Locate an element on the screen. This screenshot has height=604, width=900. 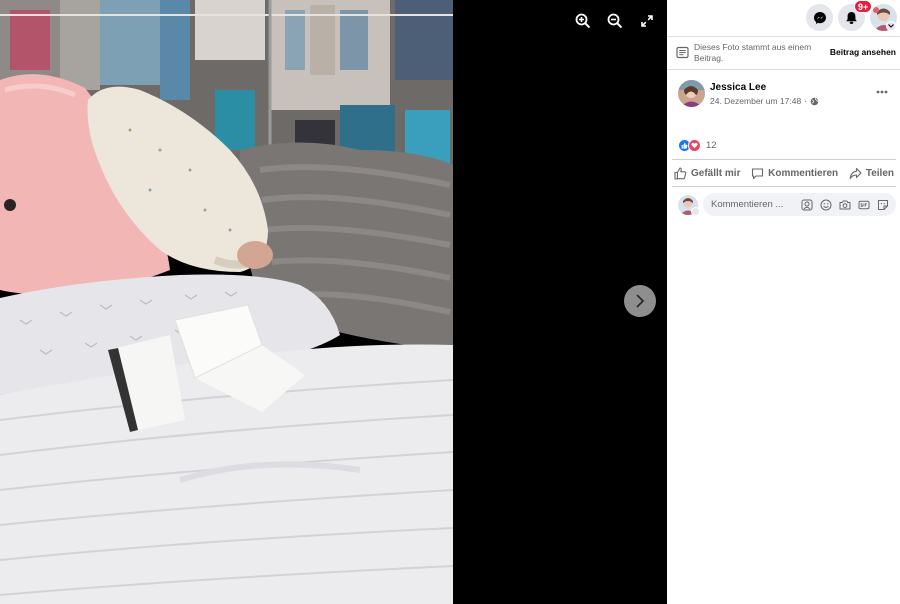
like-button: Gefällt mir is located at coordinates (707, 173).